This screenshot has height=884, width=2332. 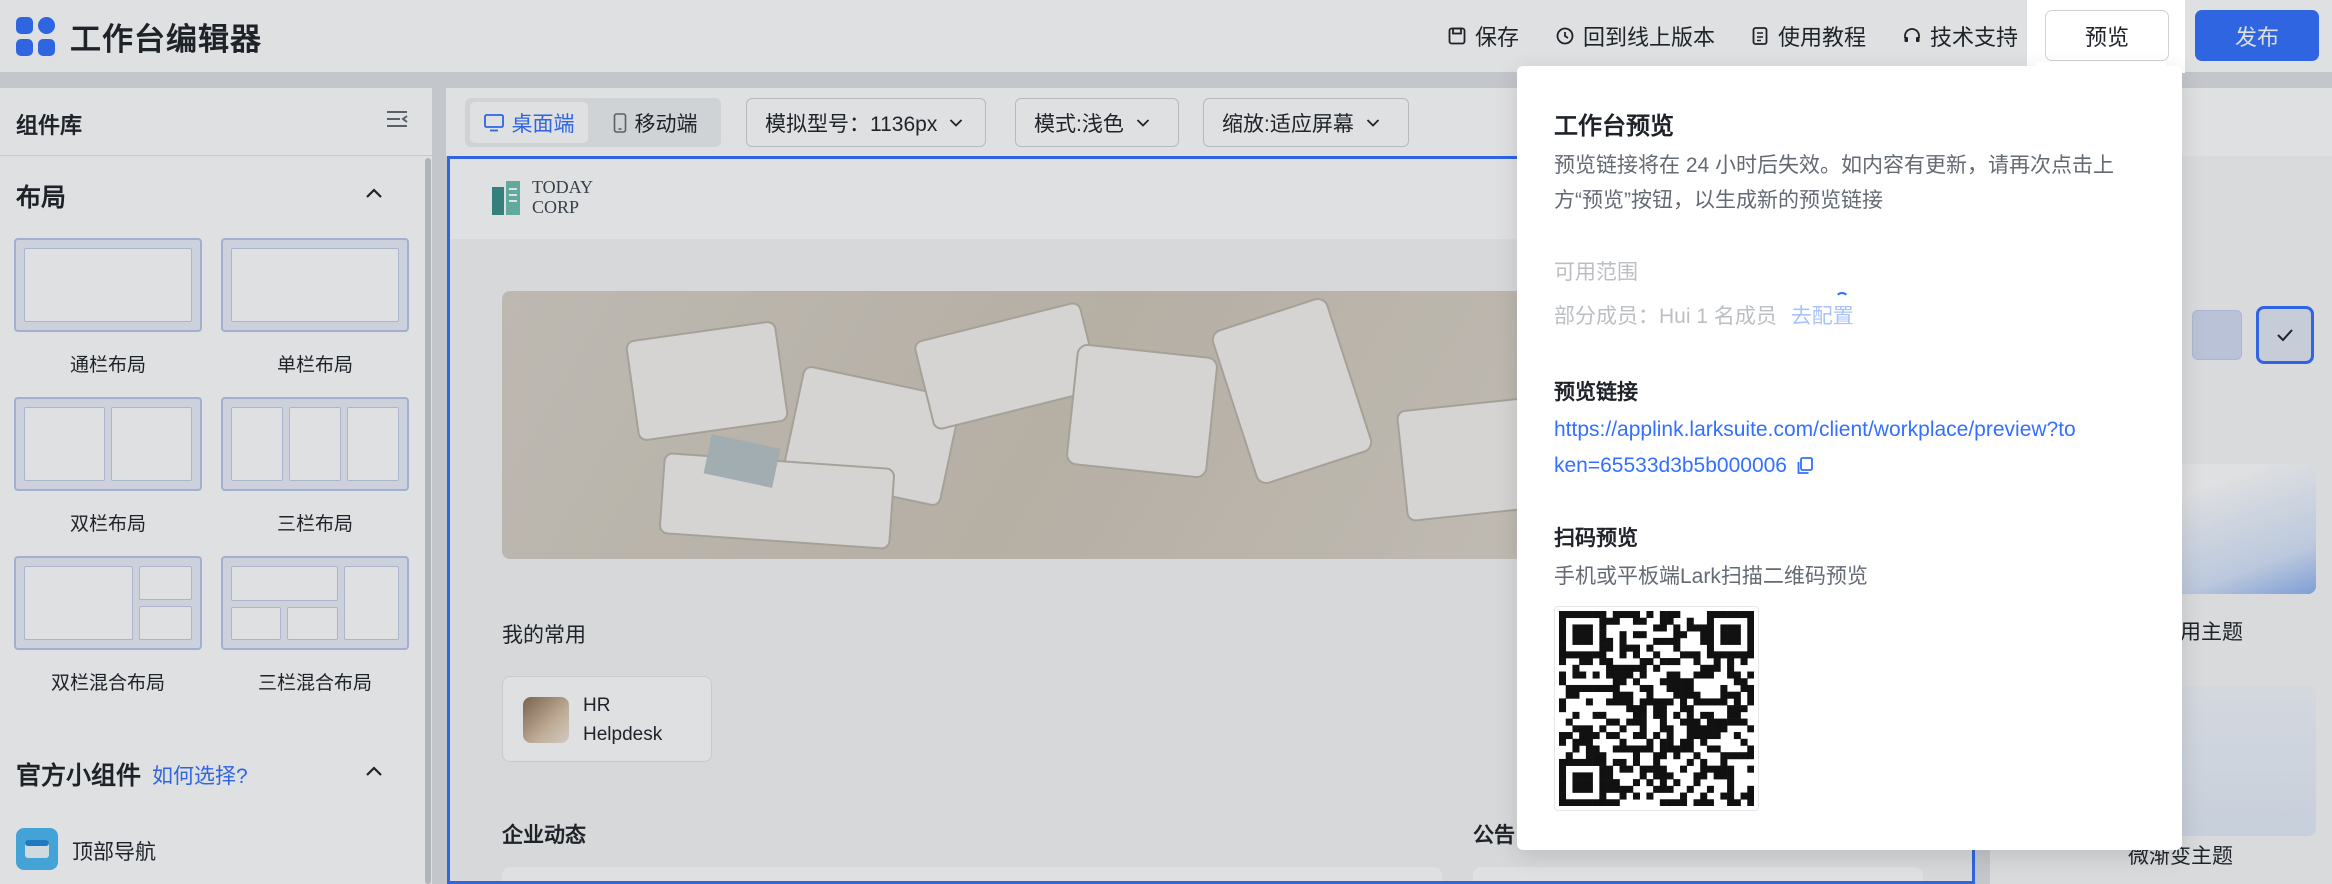 I want to click on preview-link-title: 预览链接, so click(x=1596, y=392).